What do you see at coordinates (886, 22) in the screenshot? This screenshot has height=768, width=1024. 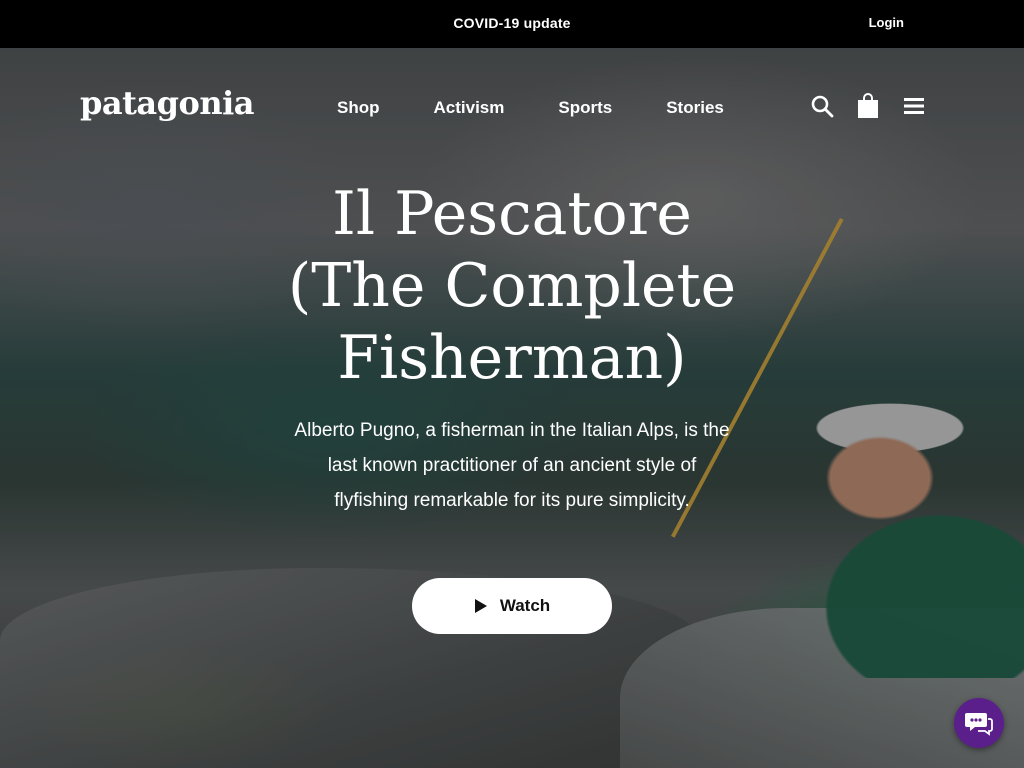 I see `login-link: Login` at bounding box center [886, 22].